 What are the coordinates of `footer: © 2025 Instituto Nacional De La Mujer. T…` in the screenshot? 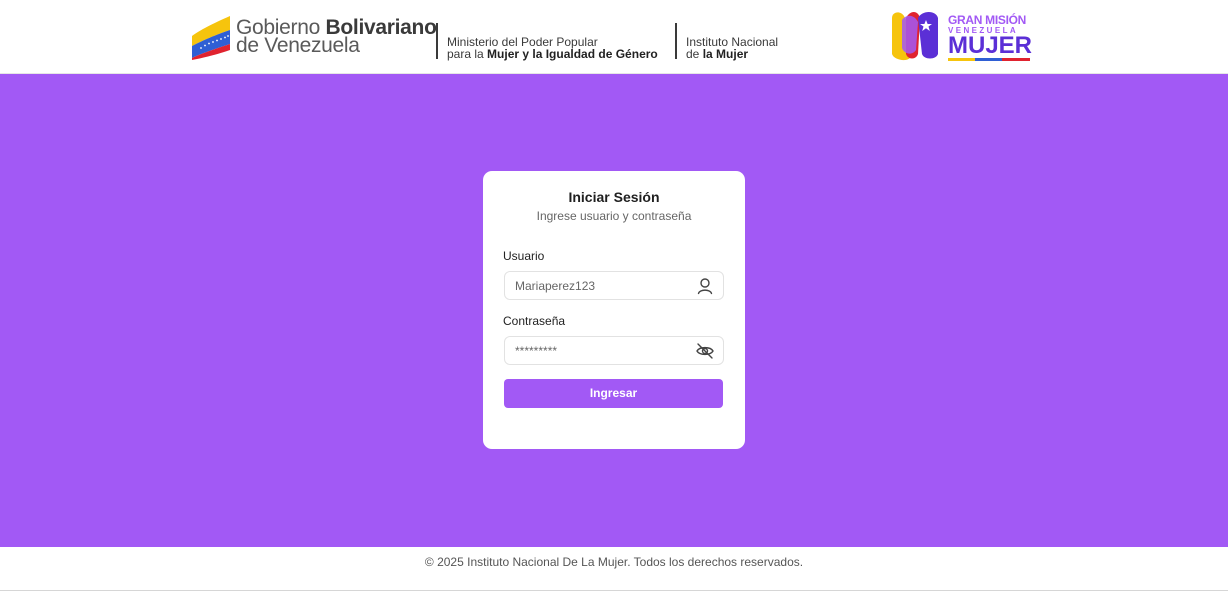 It's located at (614, 569).